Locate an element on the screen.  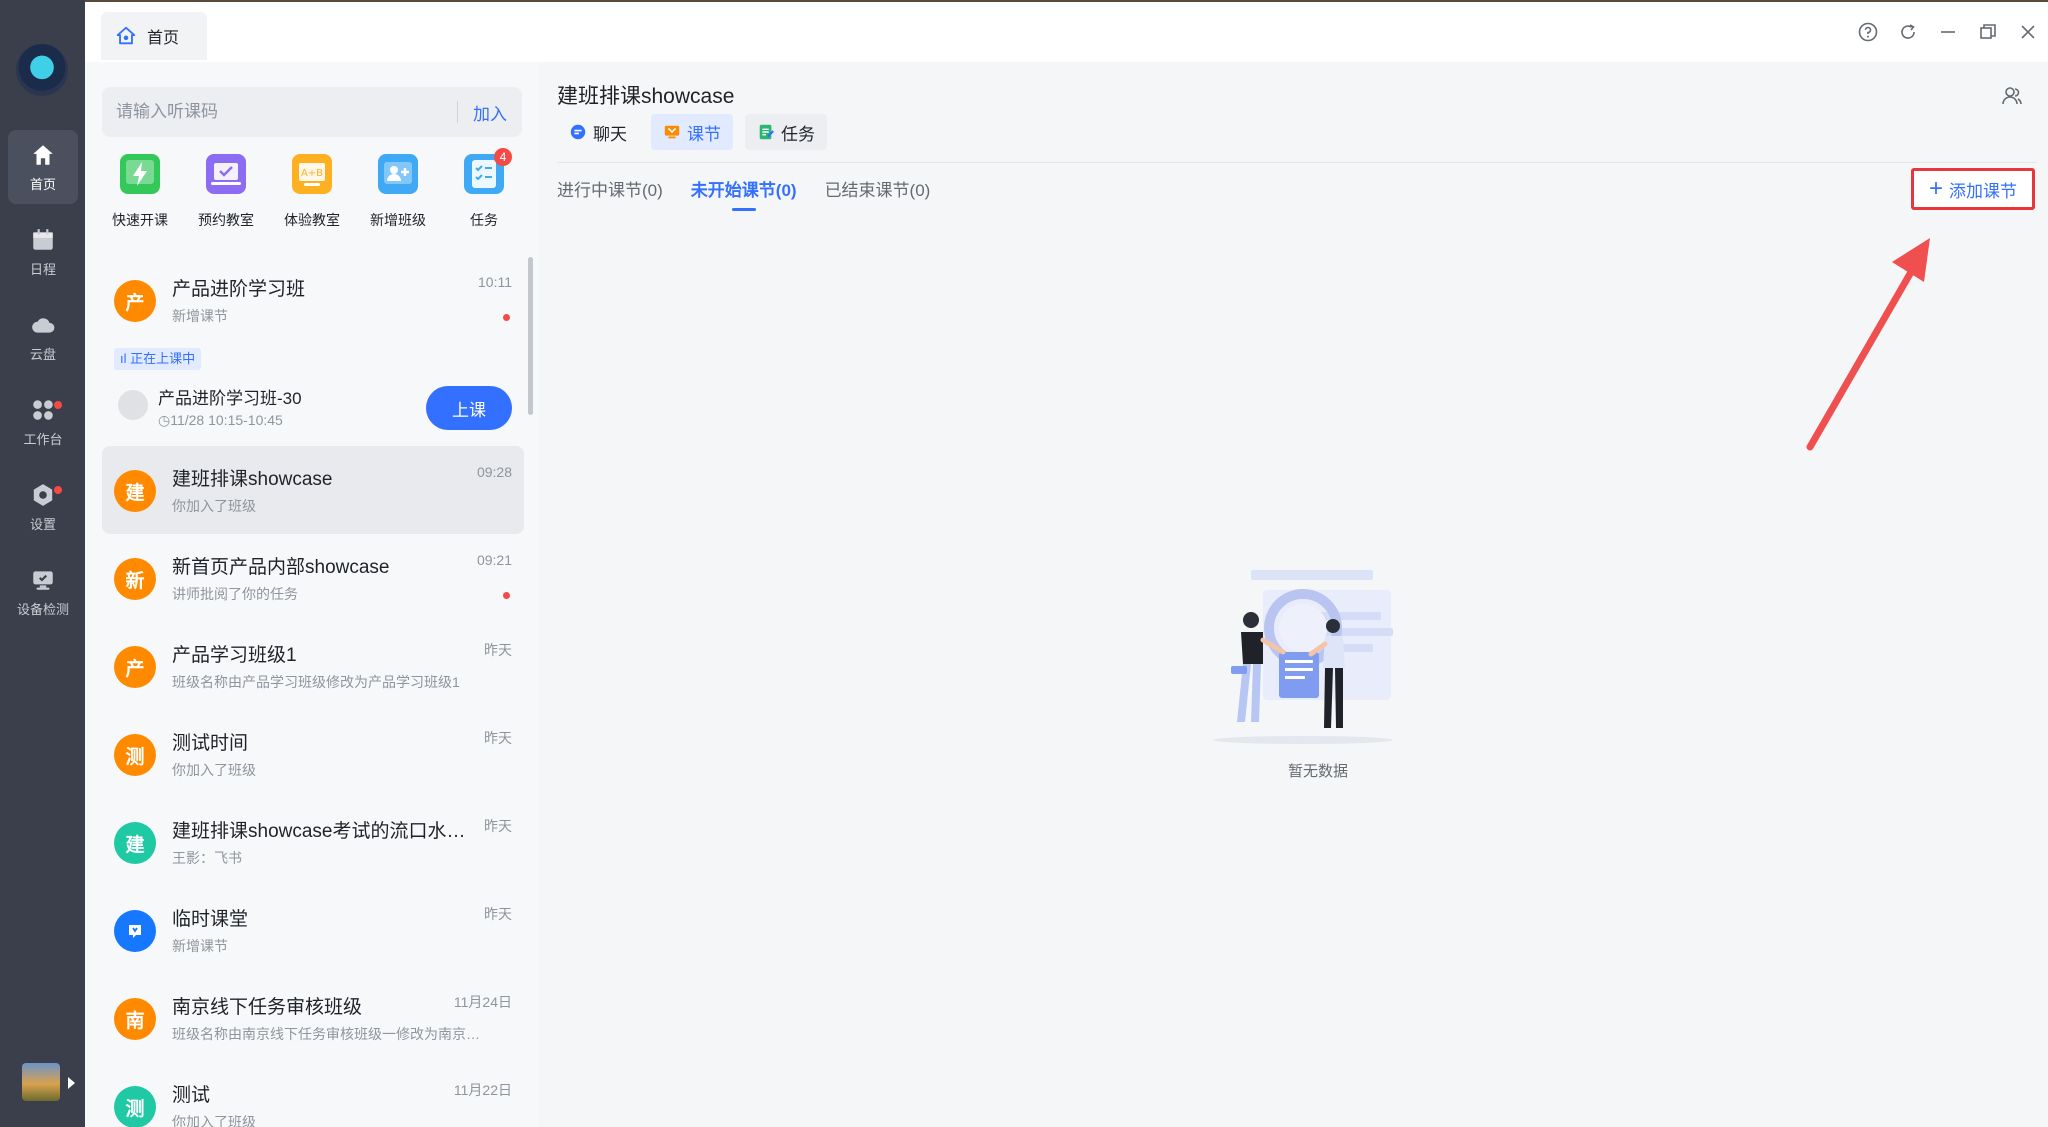
tab-lessons: 课节 is located at coordinates (692, 132).